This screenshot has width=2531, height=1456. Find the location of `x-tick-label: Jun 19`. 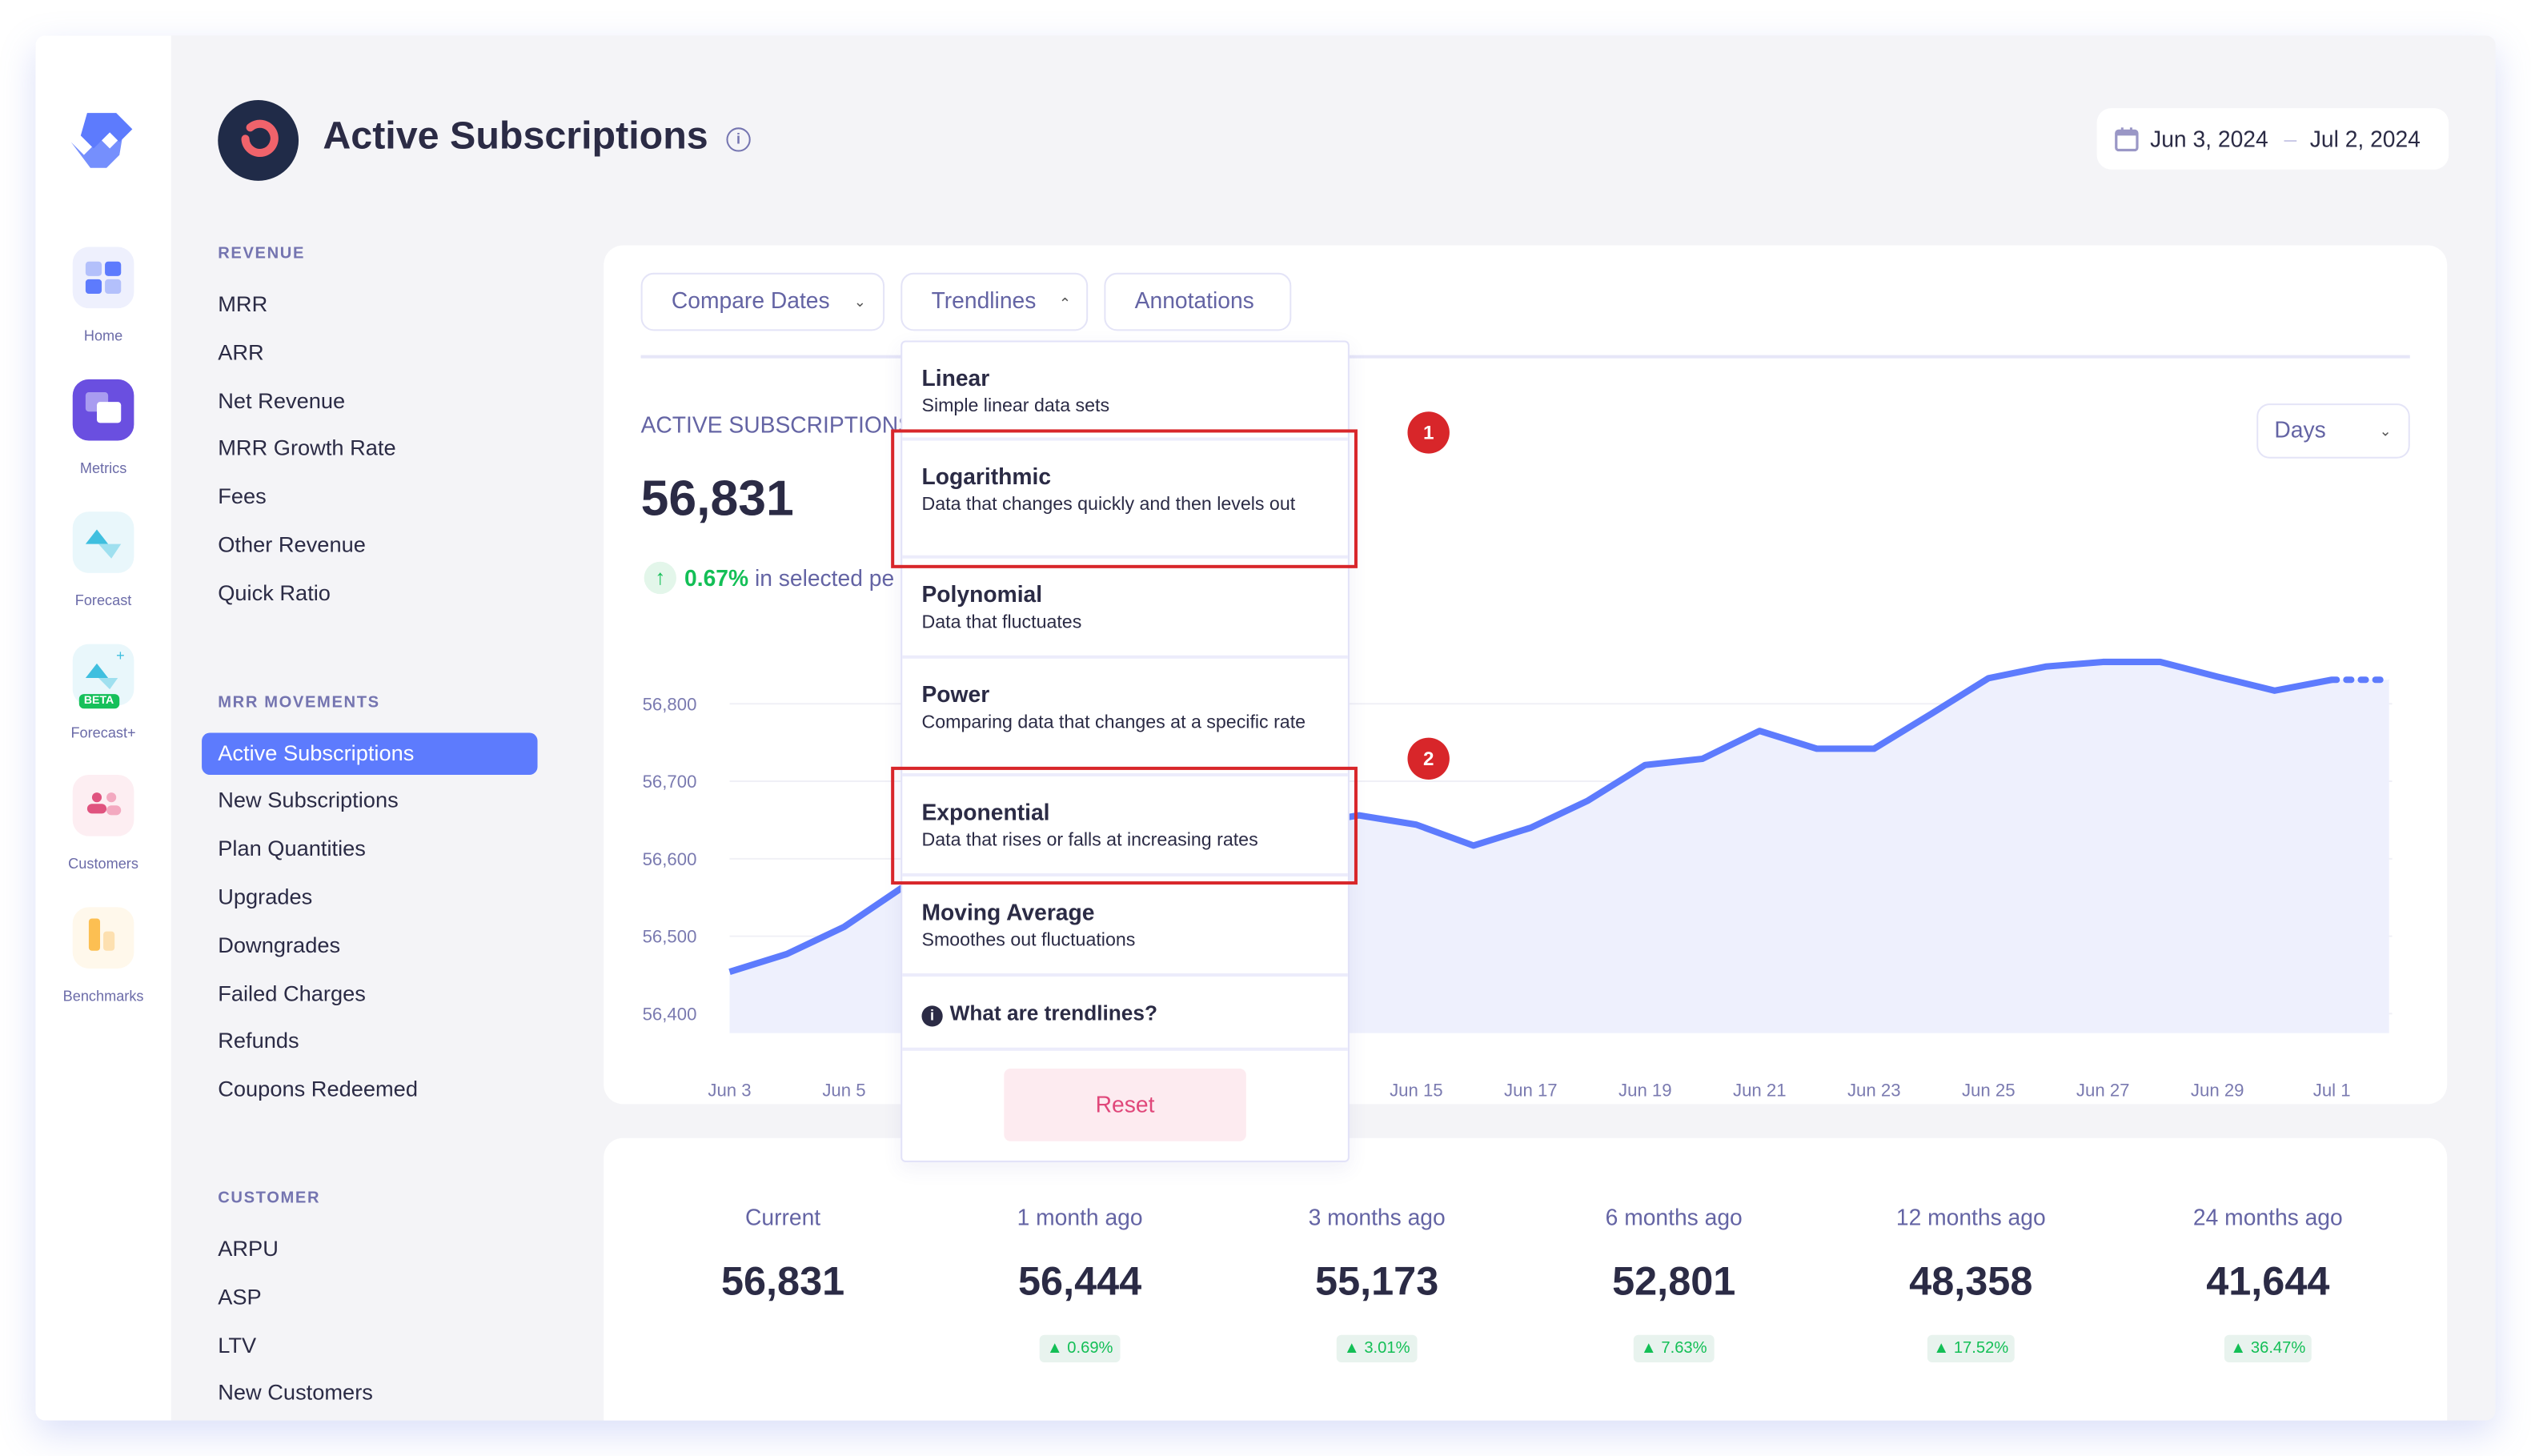

x-tick-label: Jun 19 is located at coordinates (1645, 1090).